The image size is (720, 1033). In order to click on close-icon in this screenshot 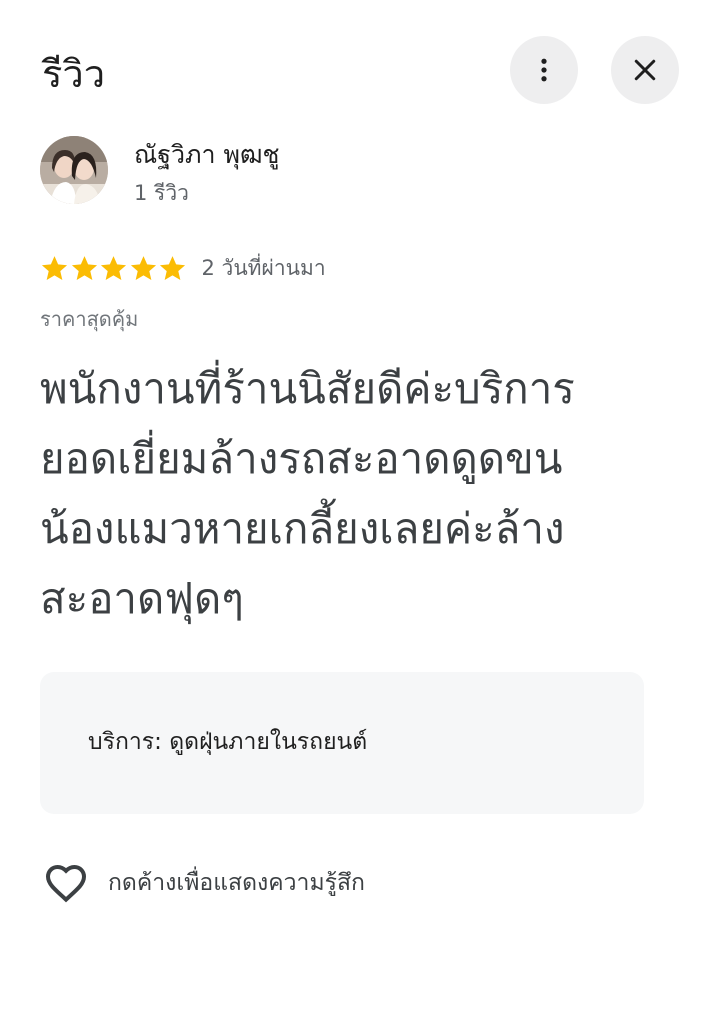, I will do `click(645, 70)`.